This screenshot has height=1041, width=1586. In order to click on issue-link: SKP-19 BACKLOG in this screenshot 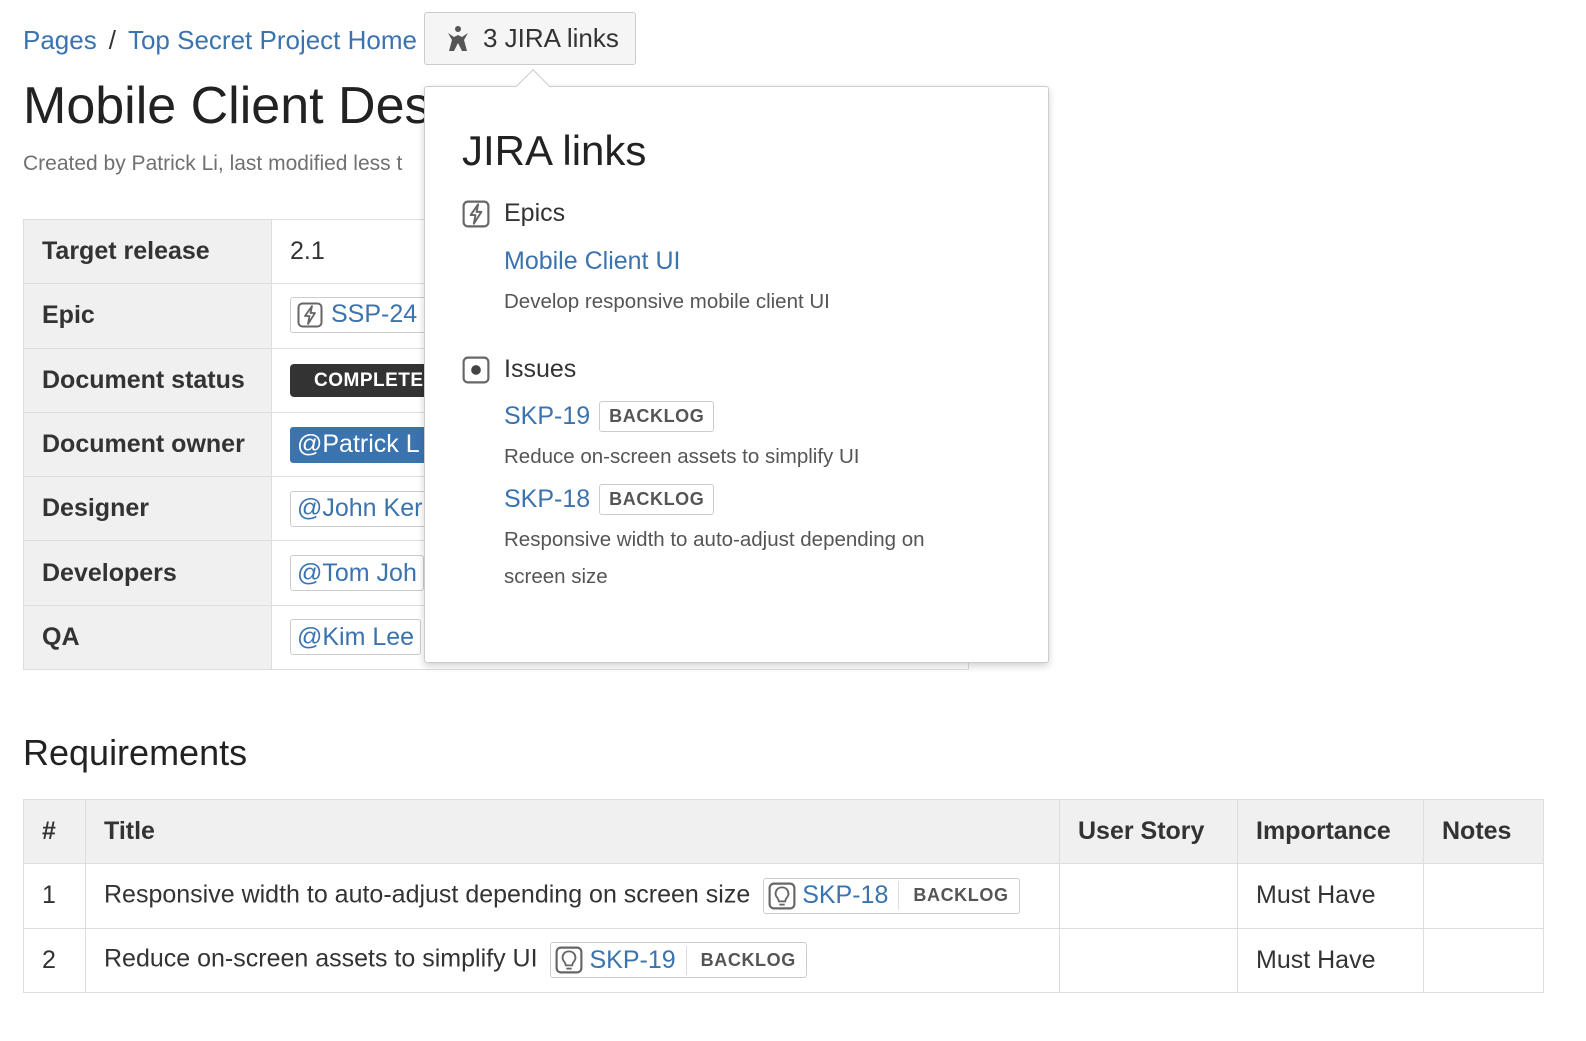, I will do `click(678, 960)`.